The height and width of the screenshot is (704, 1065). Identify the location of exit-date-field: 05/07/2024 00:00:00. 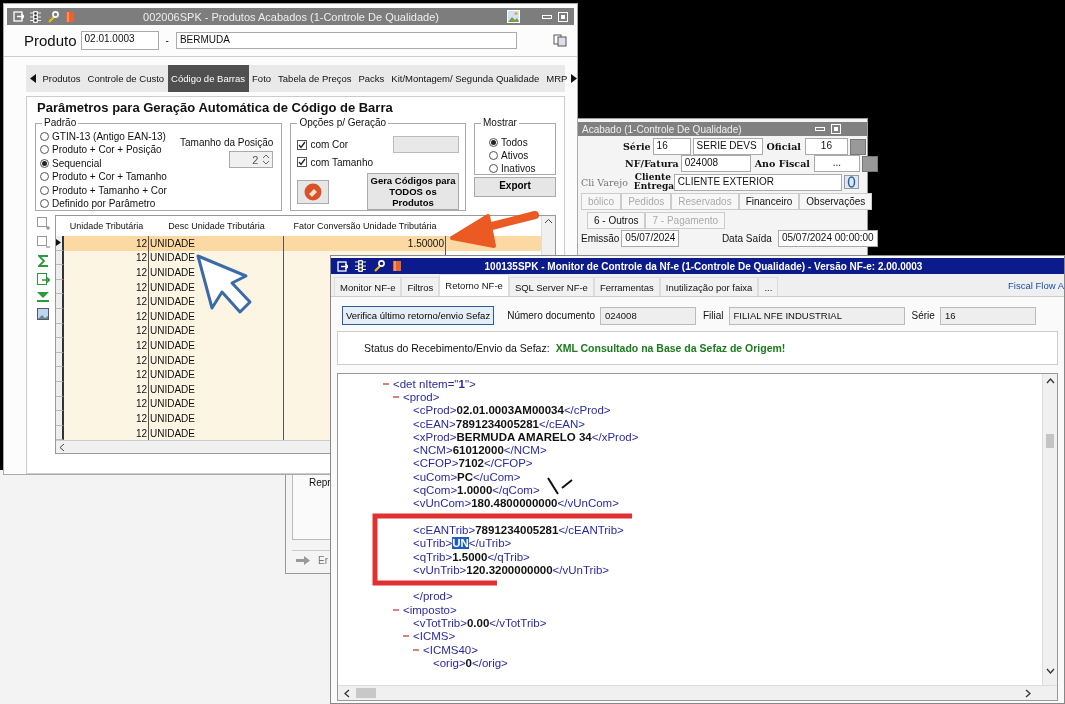
(827, 238).